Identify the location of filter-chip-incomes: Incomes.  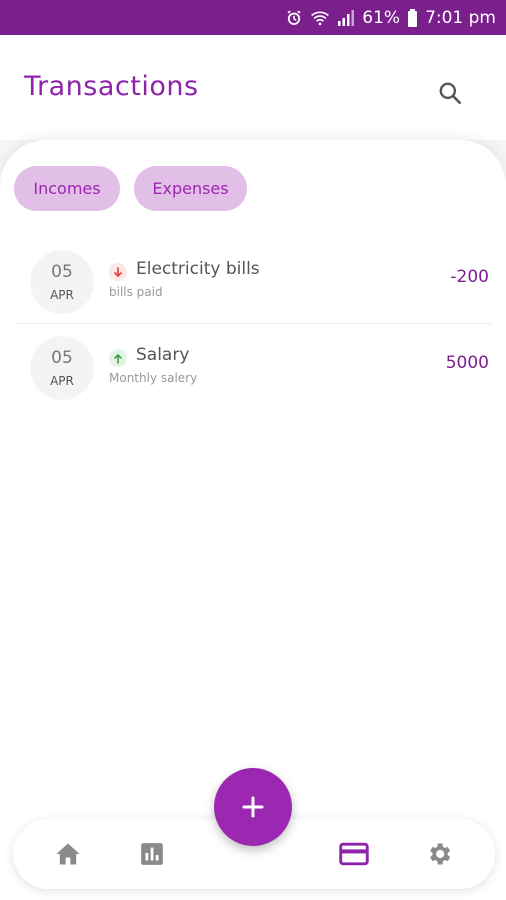
(67, 188).